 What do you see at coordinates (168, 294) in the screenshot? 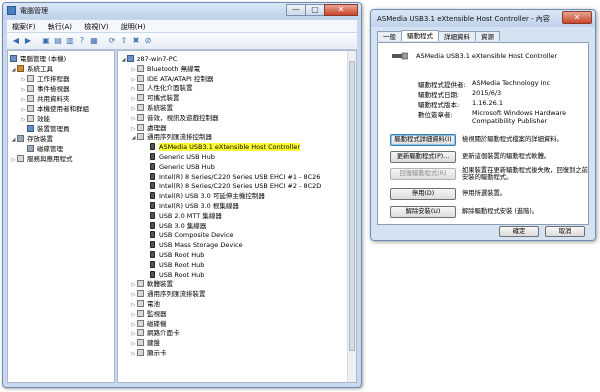
I see `device-category: ▷ 通用序列匯流排裝置` at bounding box center [168, 294].